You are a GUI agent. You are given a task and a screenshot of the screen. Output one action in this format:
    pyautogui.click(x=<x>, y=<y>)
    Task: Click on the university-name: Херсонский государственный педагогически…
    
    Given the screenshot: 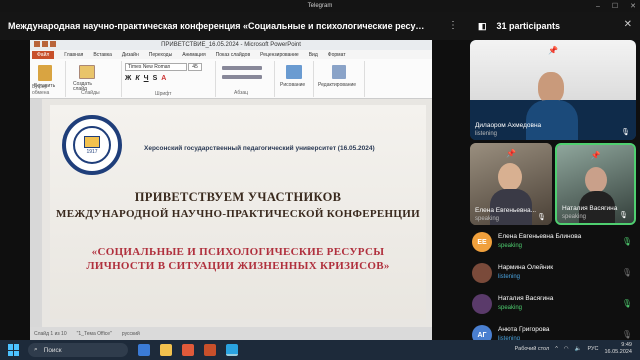 What is the action you would take?
    pyautogui.click(x=259, y=148)
    